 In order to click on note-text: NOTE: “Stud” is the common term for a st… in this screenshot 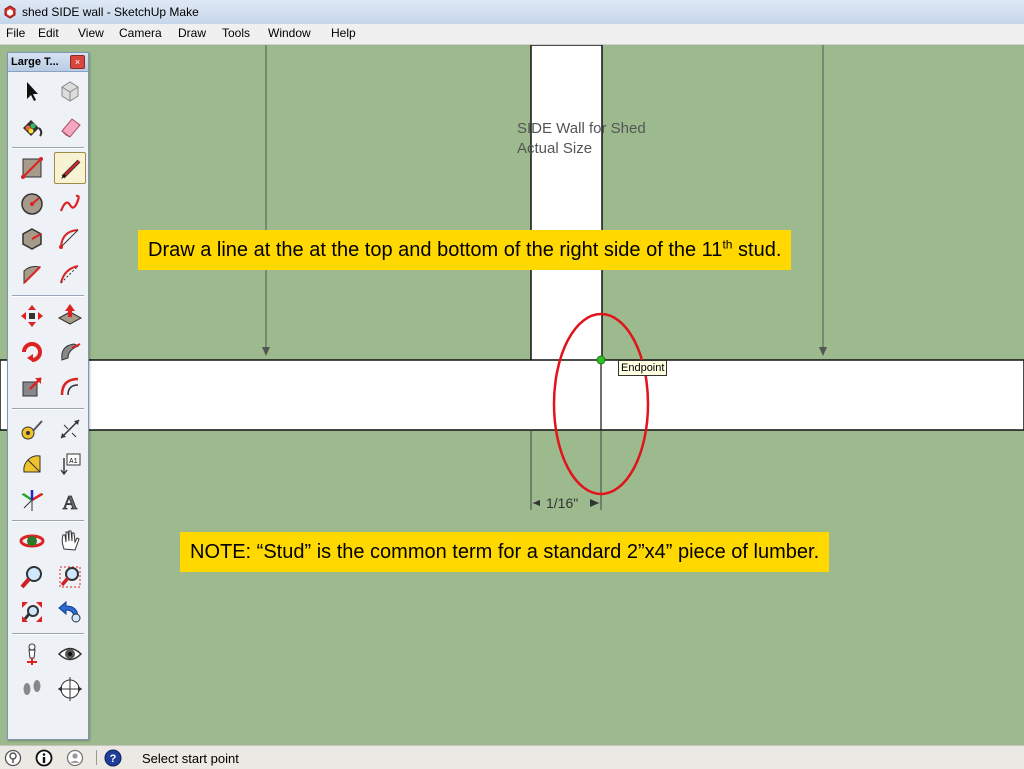, I will do `click(505, 552)`.